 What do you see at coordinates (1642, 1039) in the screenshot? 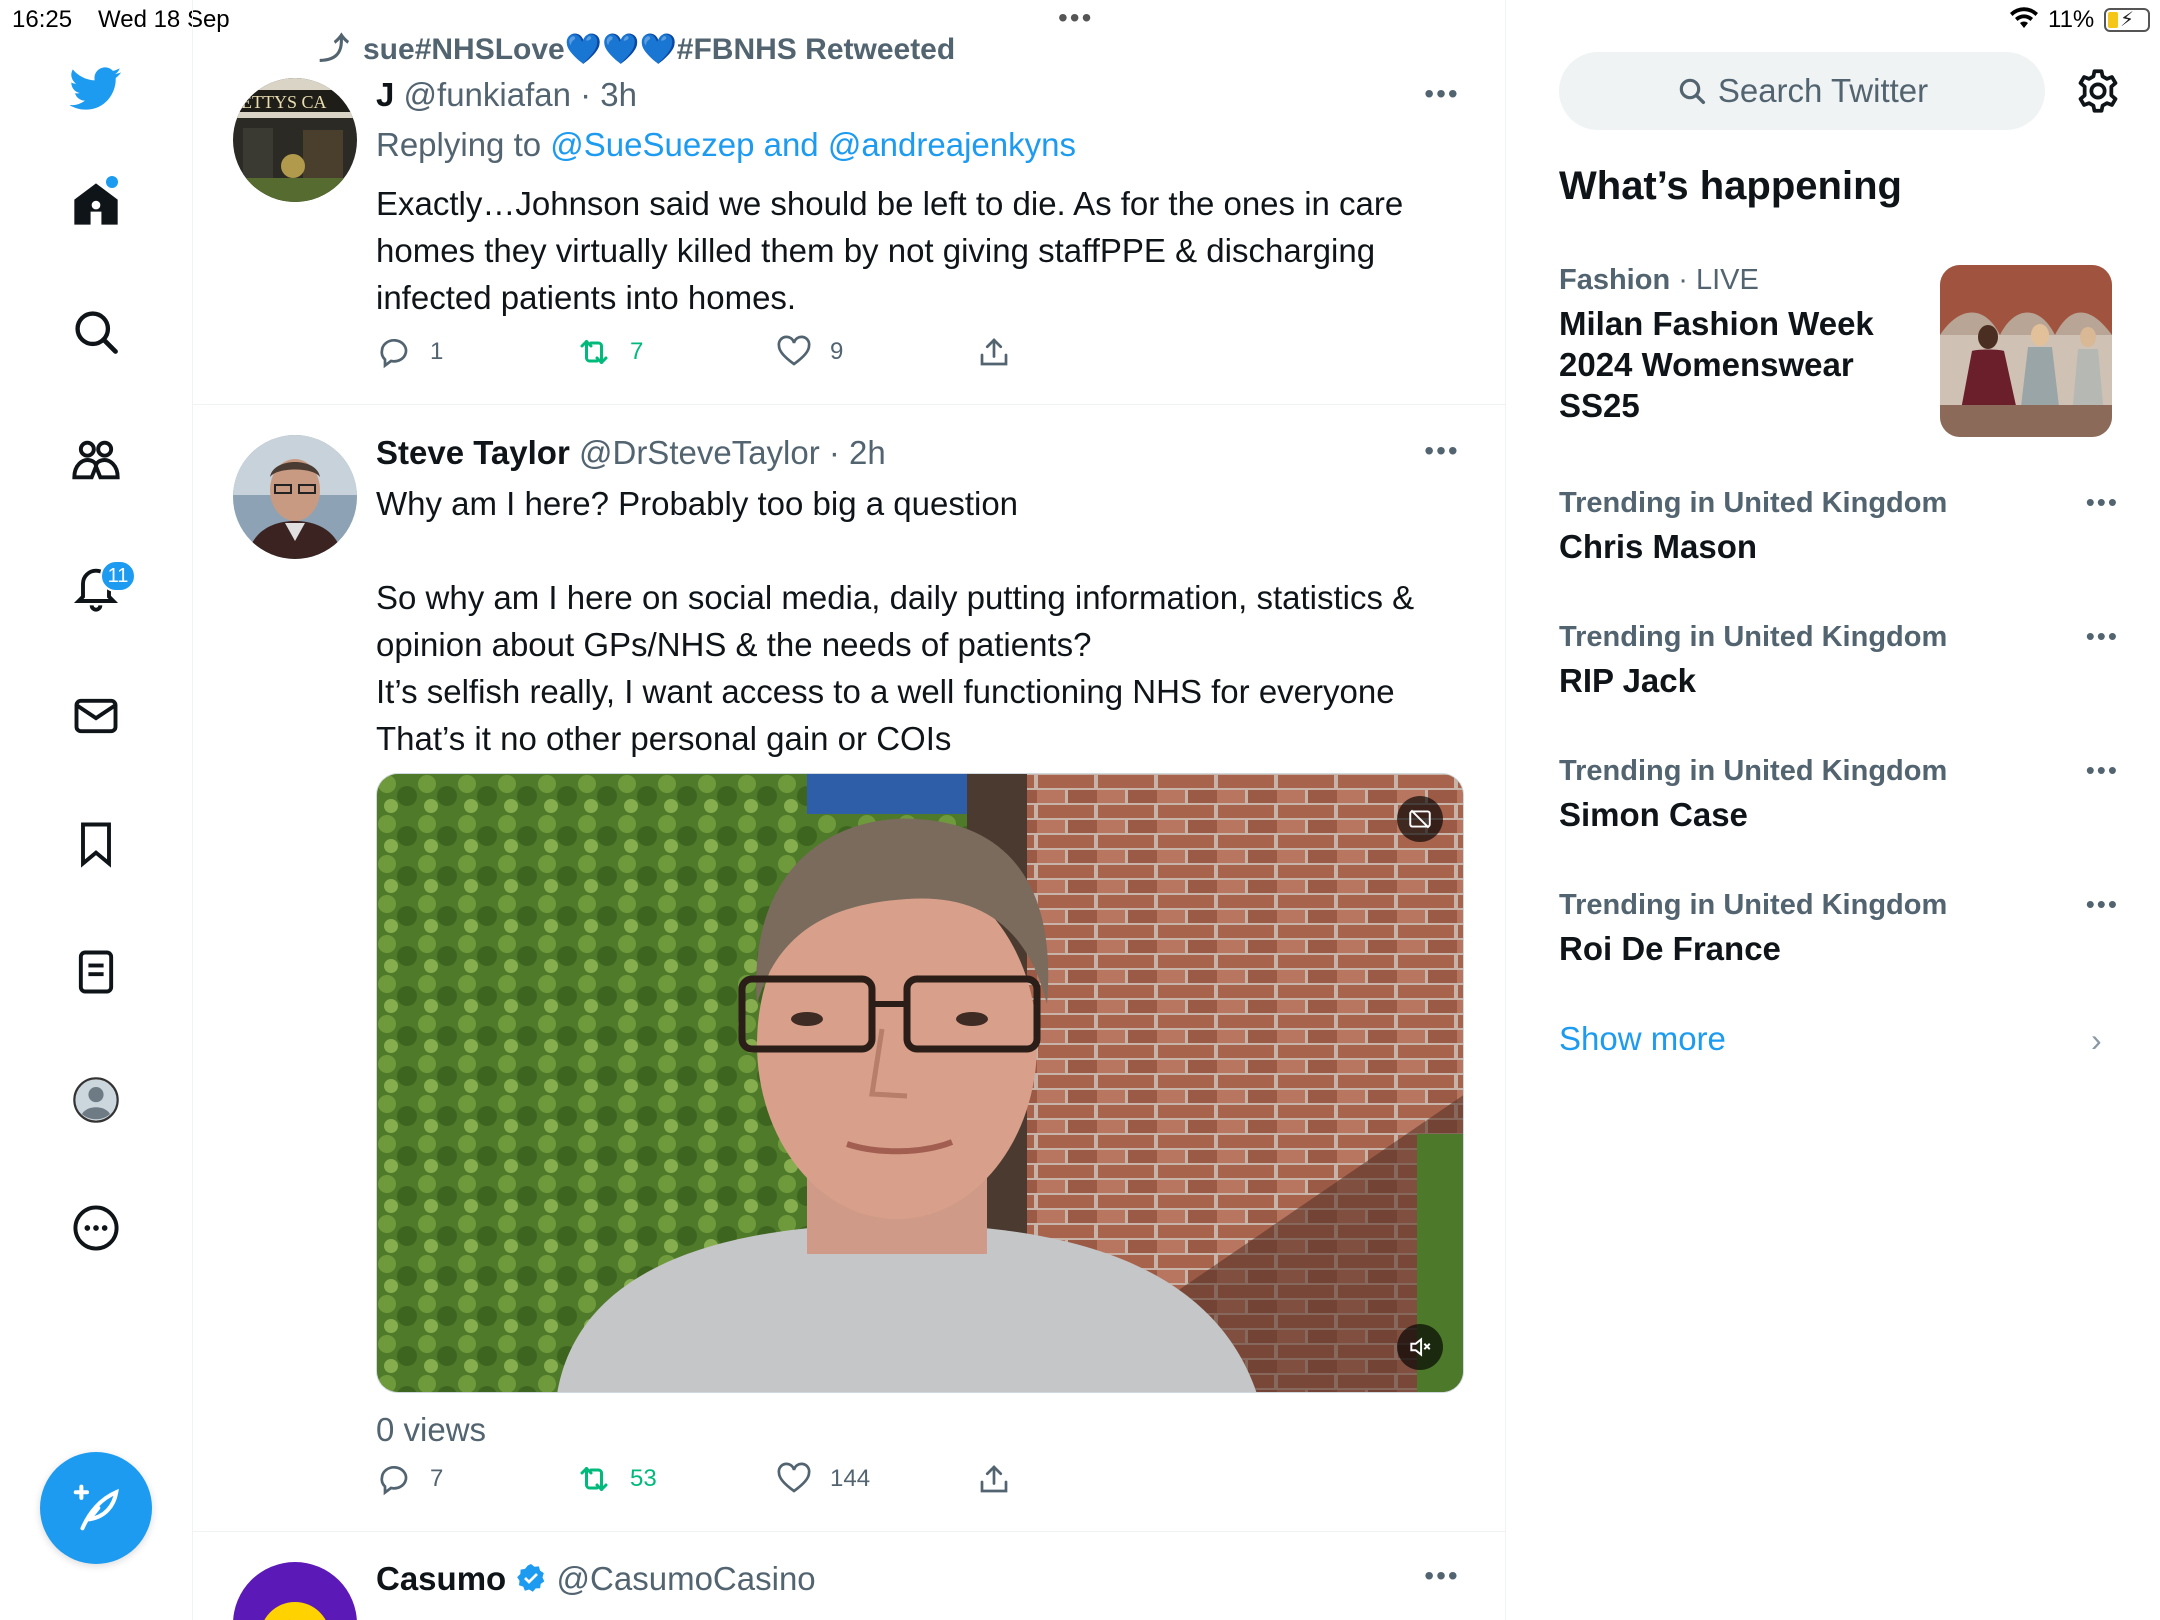
I see `show-more-link: Show more` at bounding box center [1642, 1039].